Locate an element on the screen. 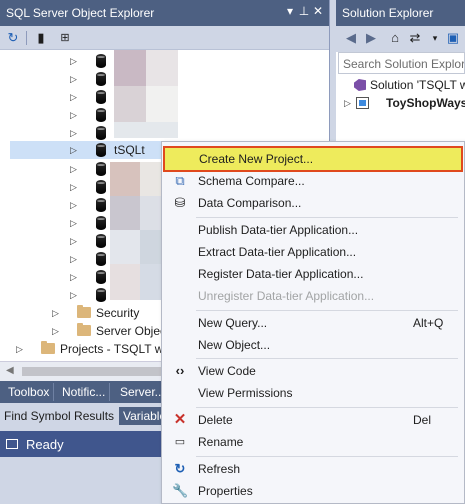 This screenshot has width=465, height=504. menu-item-view-permissions: View Permissions is located at coordinates (313, 393).